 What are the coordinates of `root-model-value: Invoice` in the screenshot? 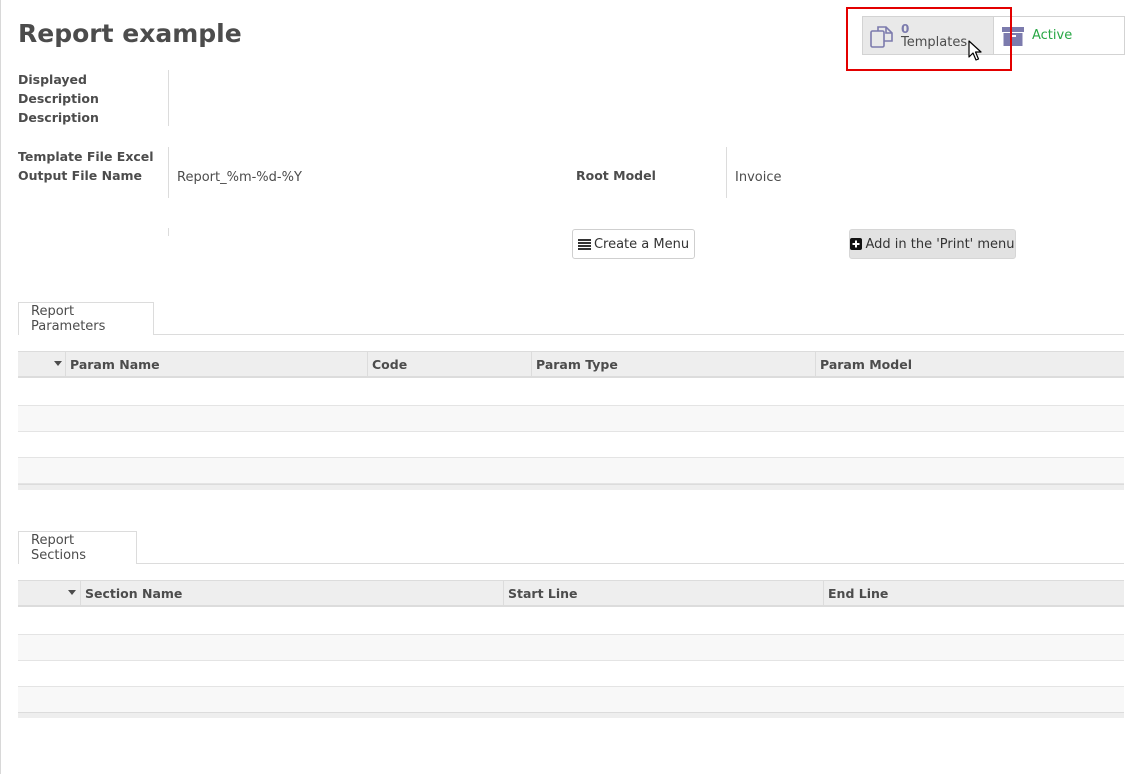 It's located at (758, 177).